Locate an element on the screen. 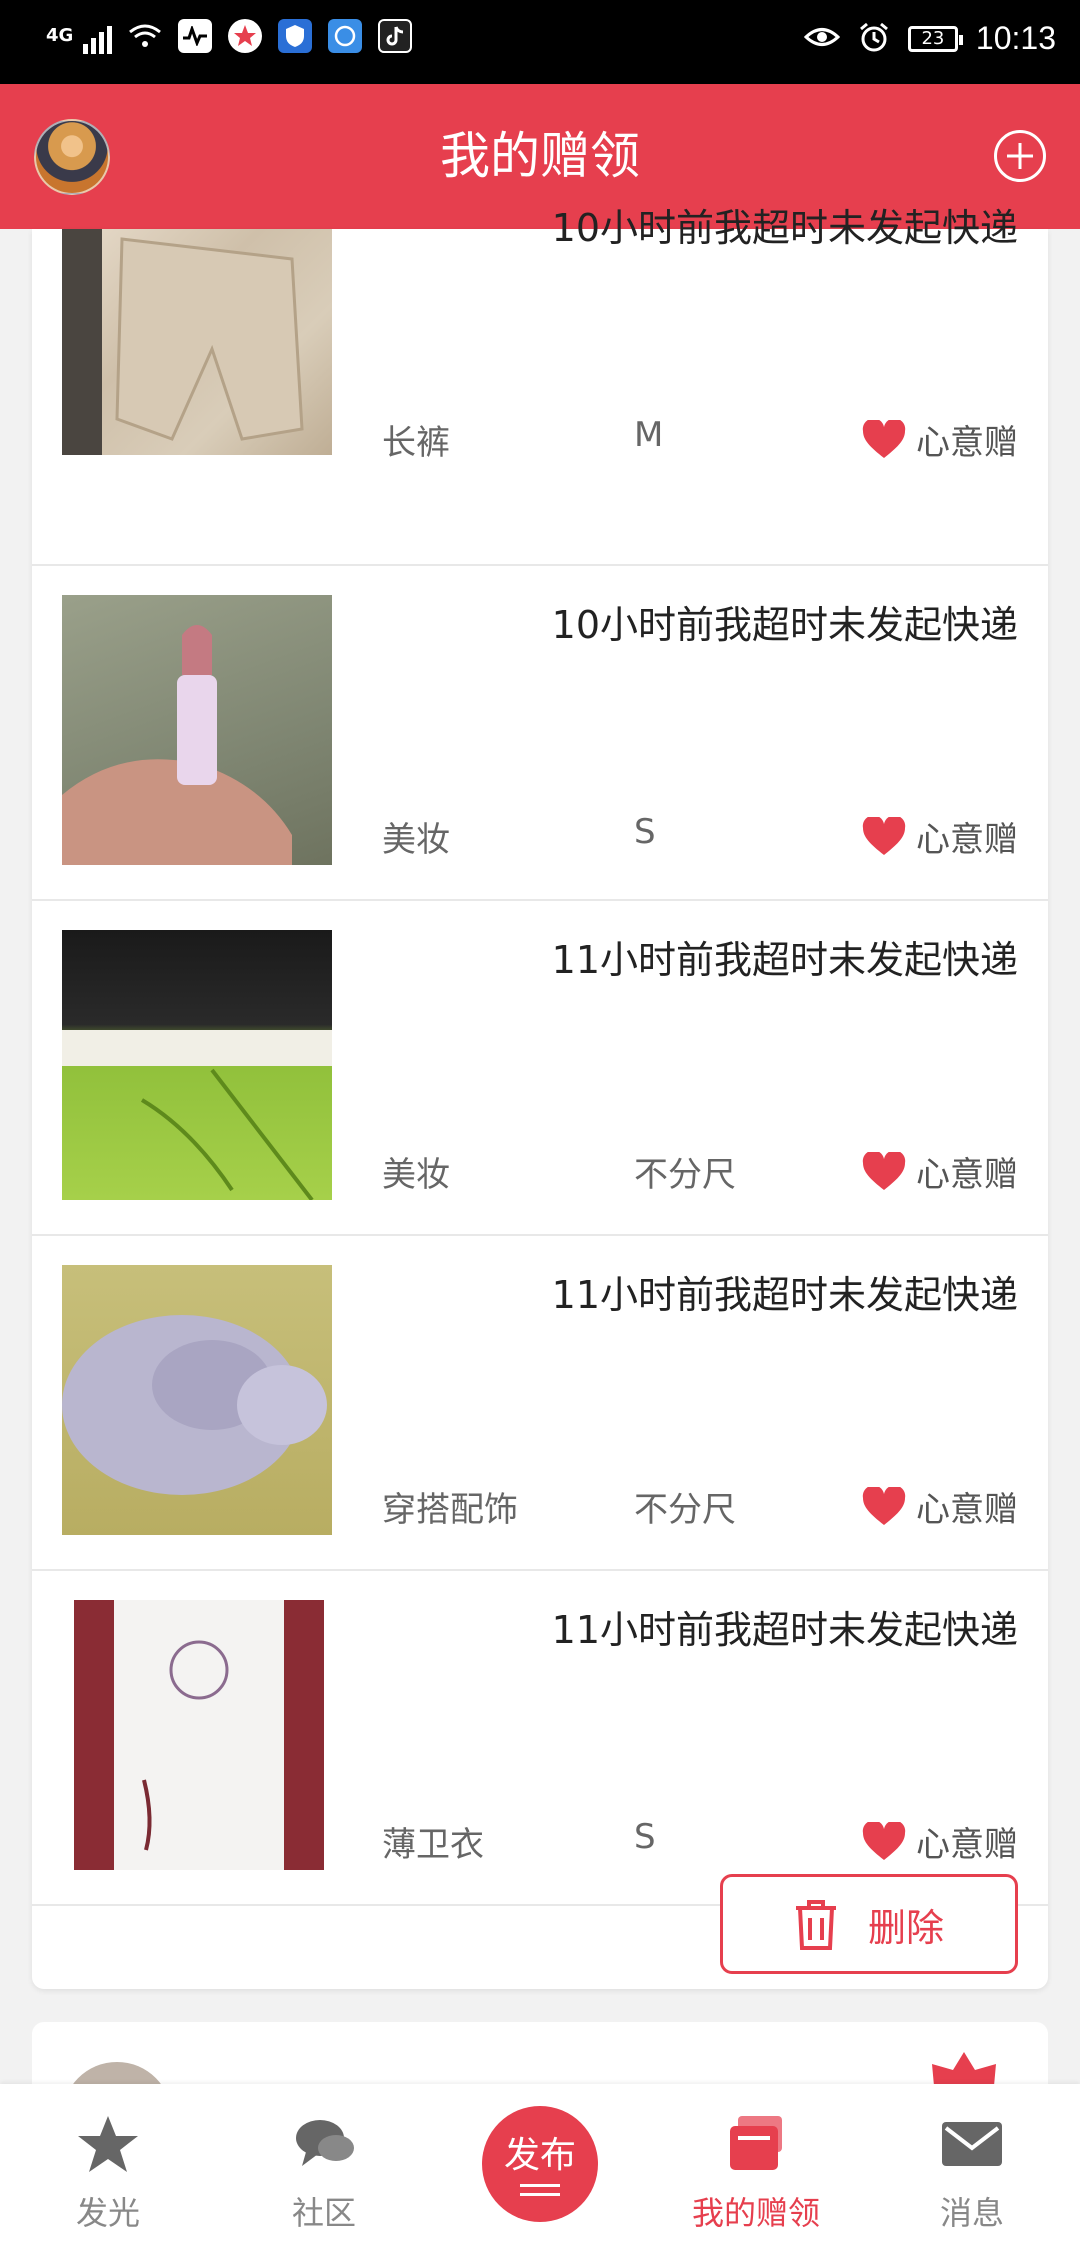 The image size is (1080, 2244). nav-label: 发光 is located at coordinates (107, 2213).